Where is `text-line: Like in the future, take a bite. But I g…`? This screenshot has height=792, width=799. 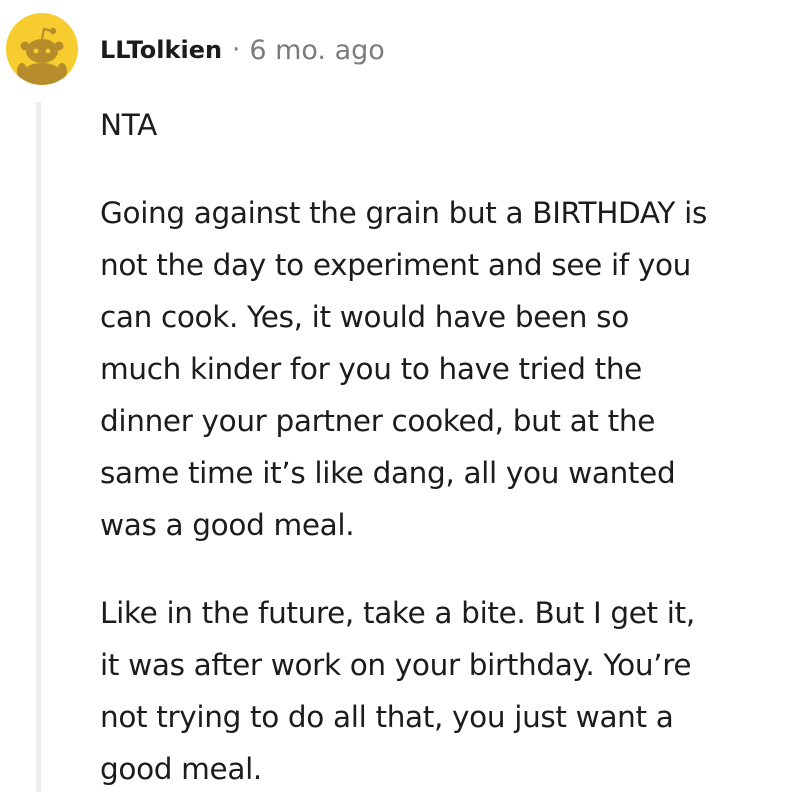
text-line: Like in the future, take a bite. But I g… is located at coordinates (397, 613).